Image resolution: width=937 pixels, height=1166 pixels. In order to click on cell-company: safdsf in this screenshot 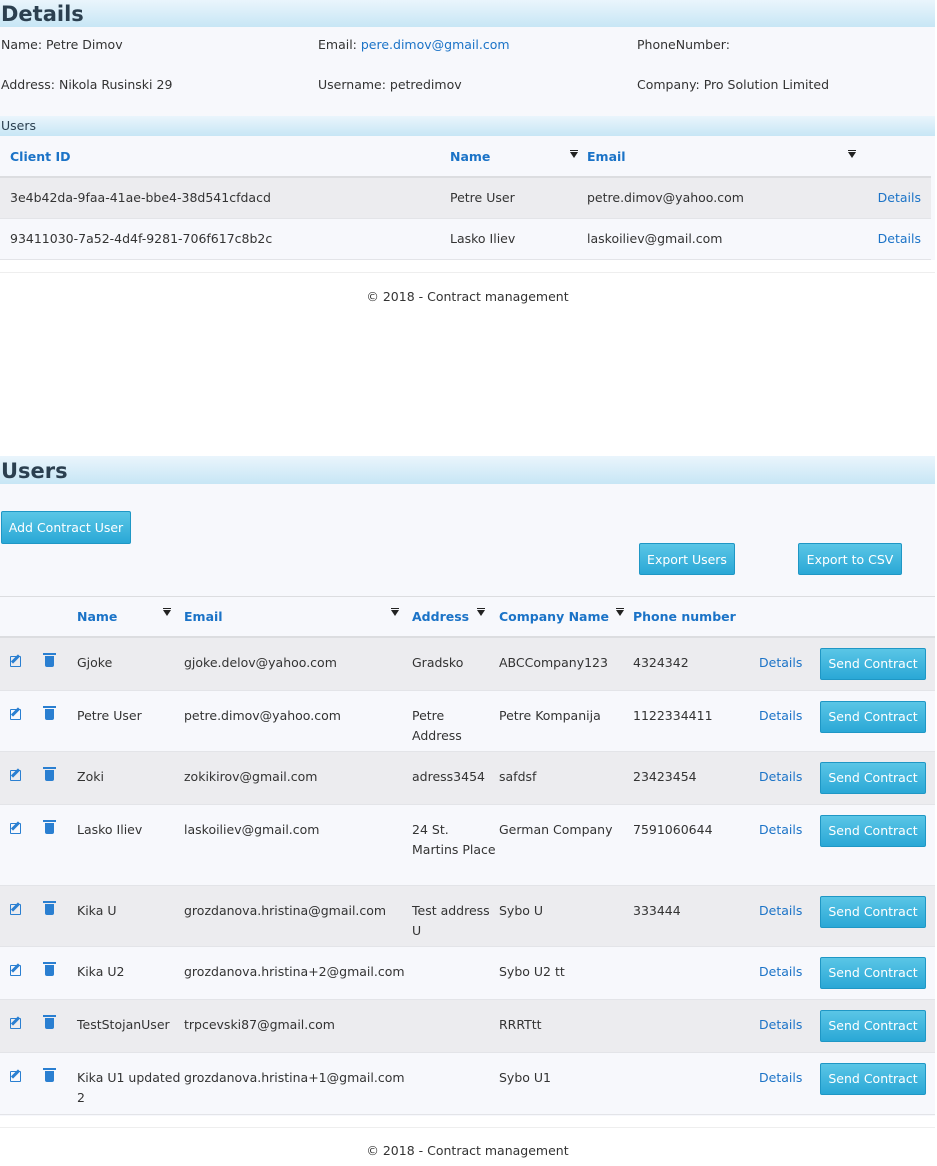, I will do `click(565, 778)`.